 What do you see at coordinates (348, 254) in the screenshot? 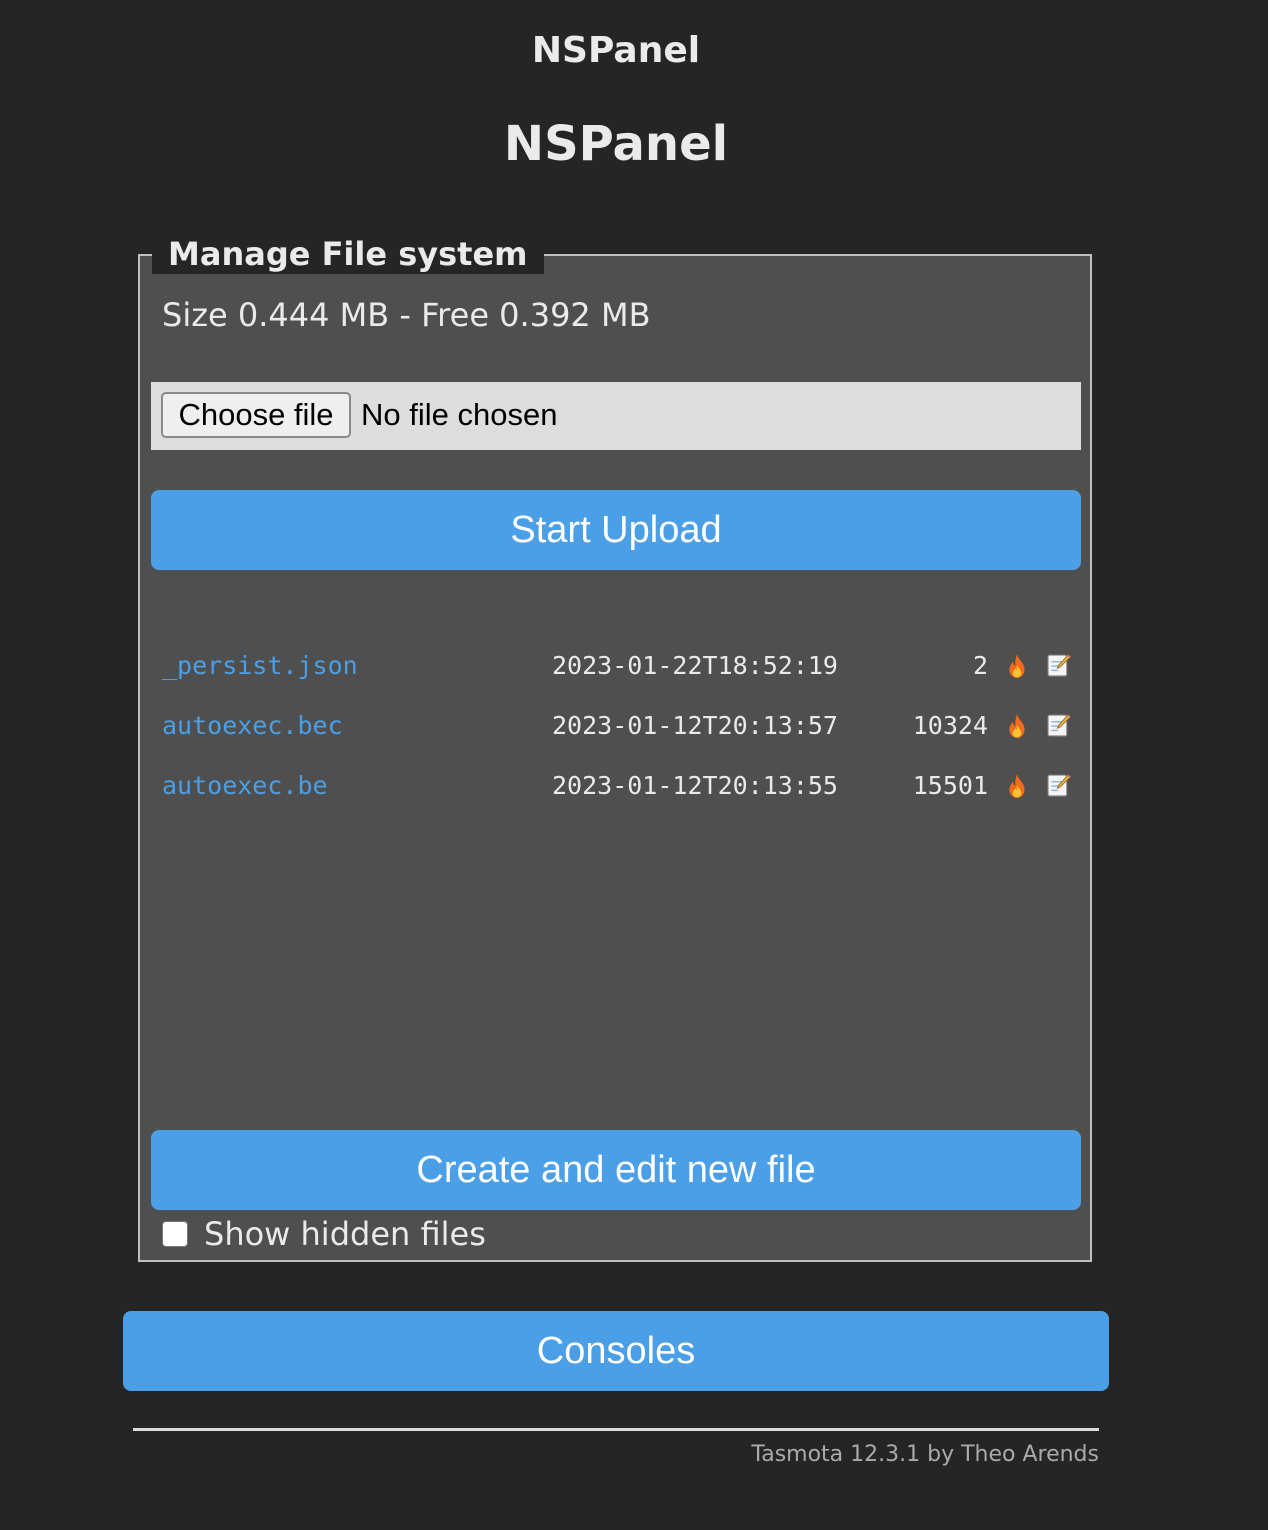
I see `panel-legend: Manage File system` at bounding box center [348, 254].